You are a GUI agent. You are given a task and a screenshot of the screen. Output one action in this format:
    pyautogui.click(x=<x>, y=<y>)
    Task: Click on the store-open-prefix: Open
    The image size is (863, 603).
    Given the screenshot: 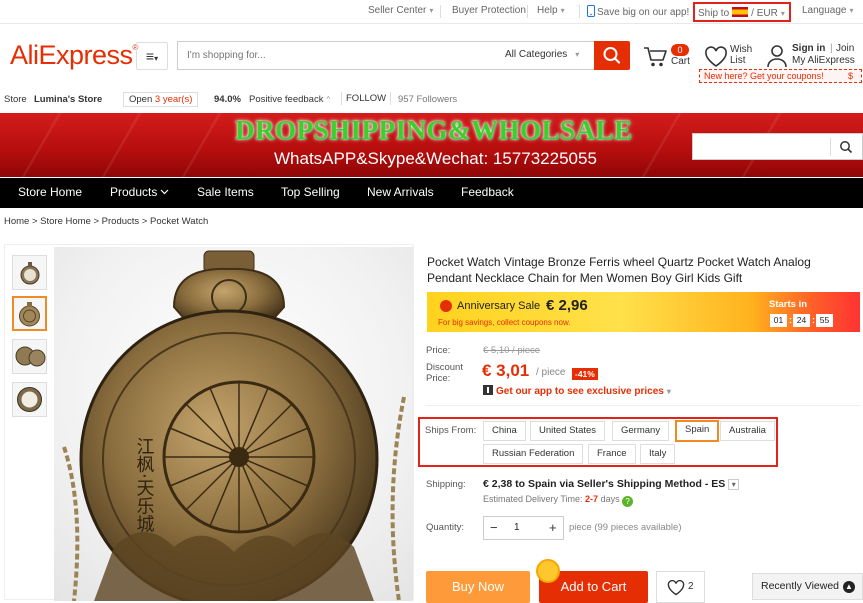 What is the action you would take?
    pyautogui.click(x=141, y=99)
    